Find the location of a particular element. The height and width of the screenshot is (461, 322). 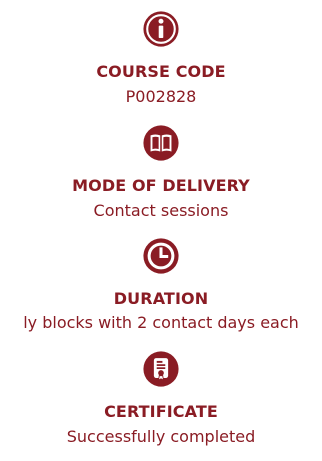

duration-value: ly blocks with 2 contact days each is located at coordinates (161, 322).